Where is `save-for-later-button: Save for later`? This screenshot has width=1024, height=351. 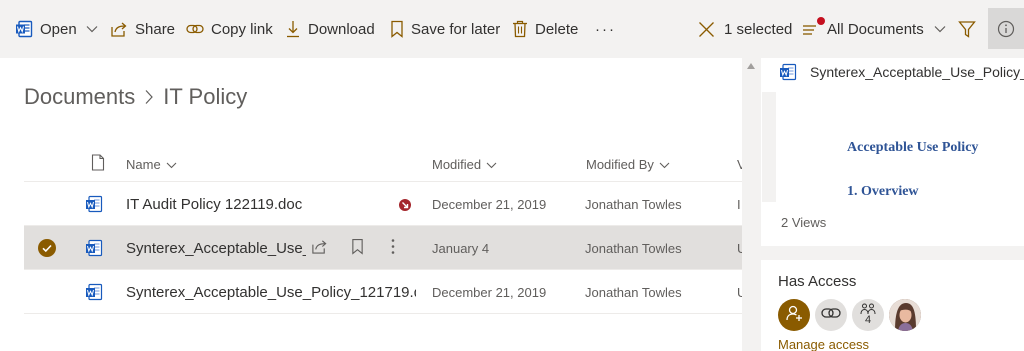 save-for-later-button: Save for later is located at coordinates (445, 29).